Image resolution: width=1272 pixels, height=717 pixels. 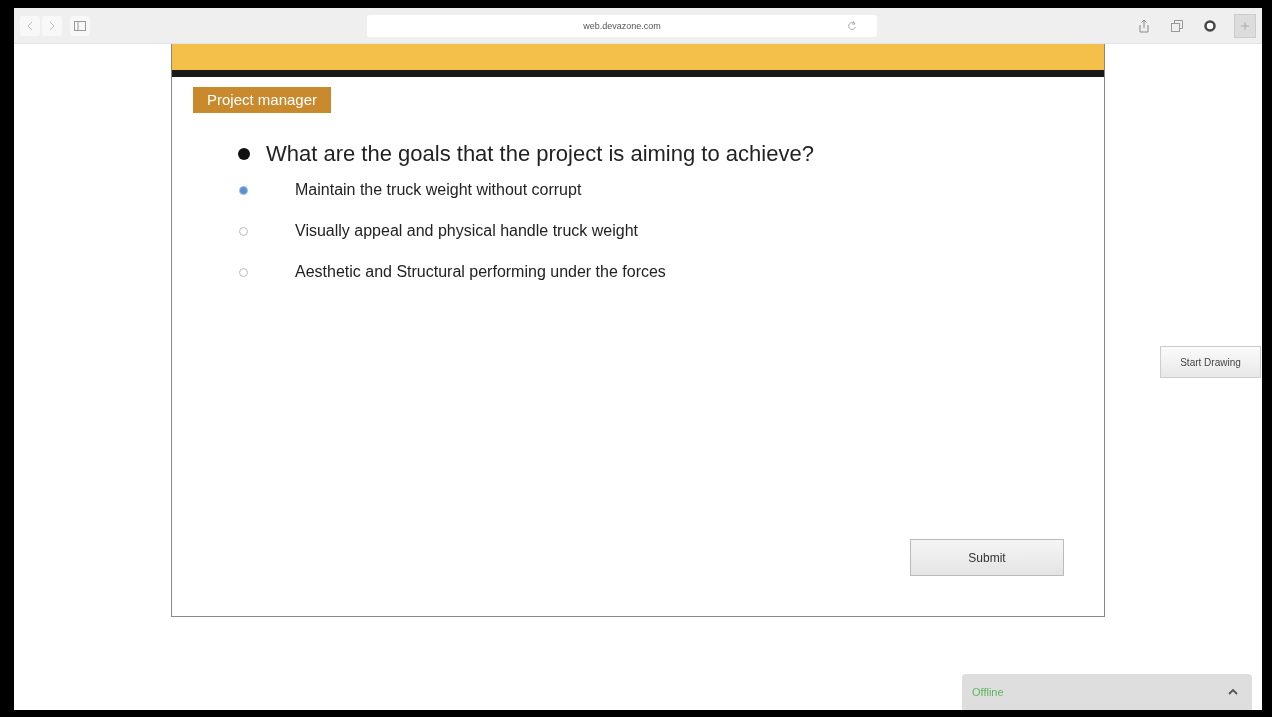 What do you see at coordinates (1210, 25) in the screenshot?
I see `circle-icon` at bounding box center [1210, 25].